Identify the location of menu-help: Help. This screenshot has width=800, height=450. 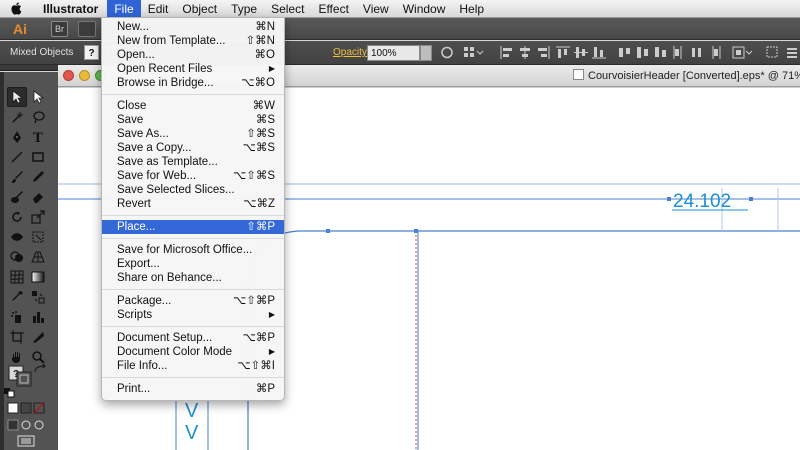
(471, 9).